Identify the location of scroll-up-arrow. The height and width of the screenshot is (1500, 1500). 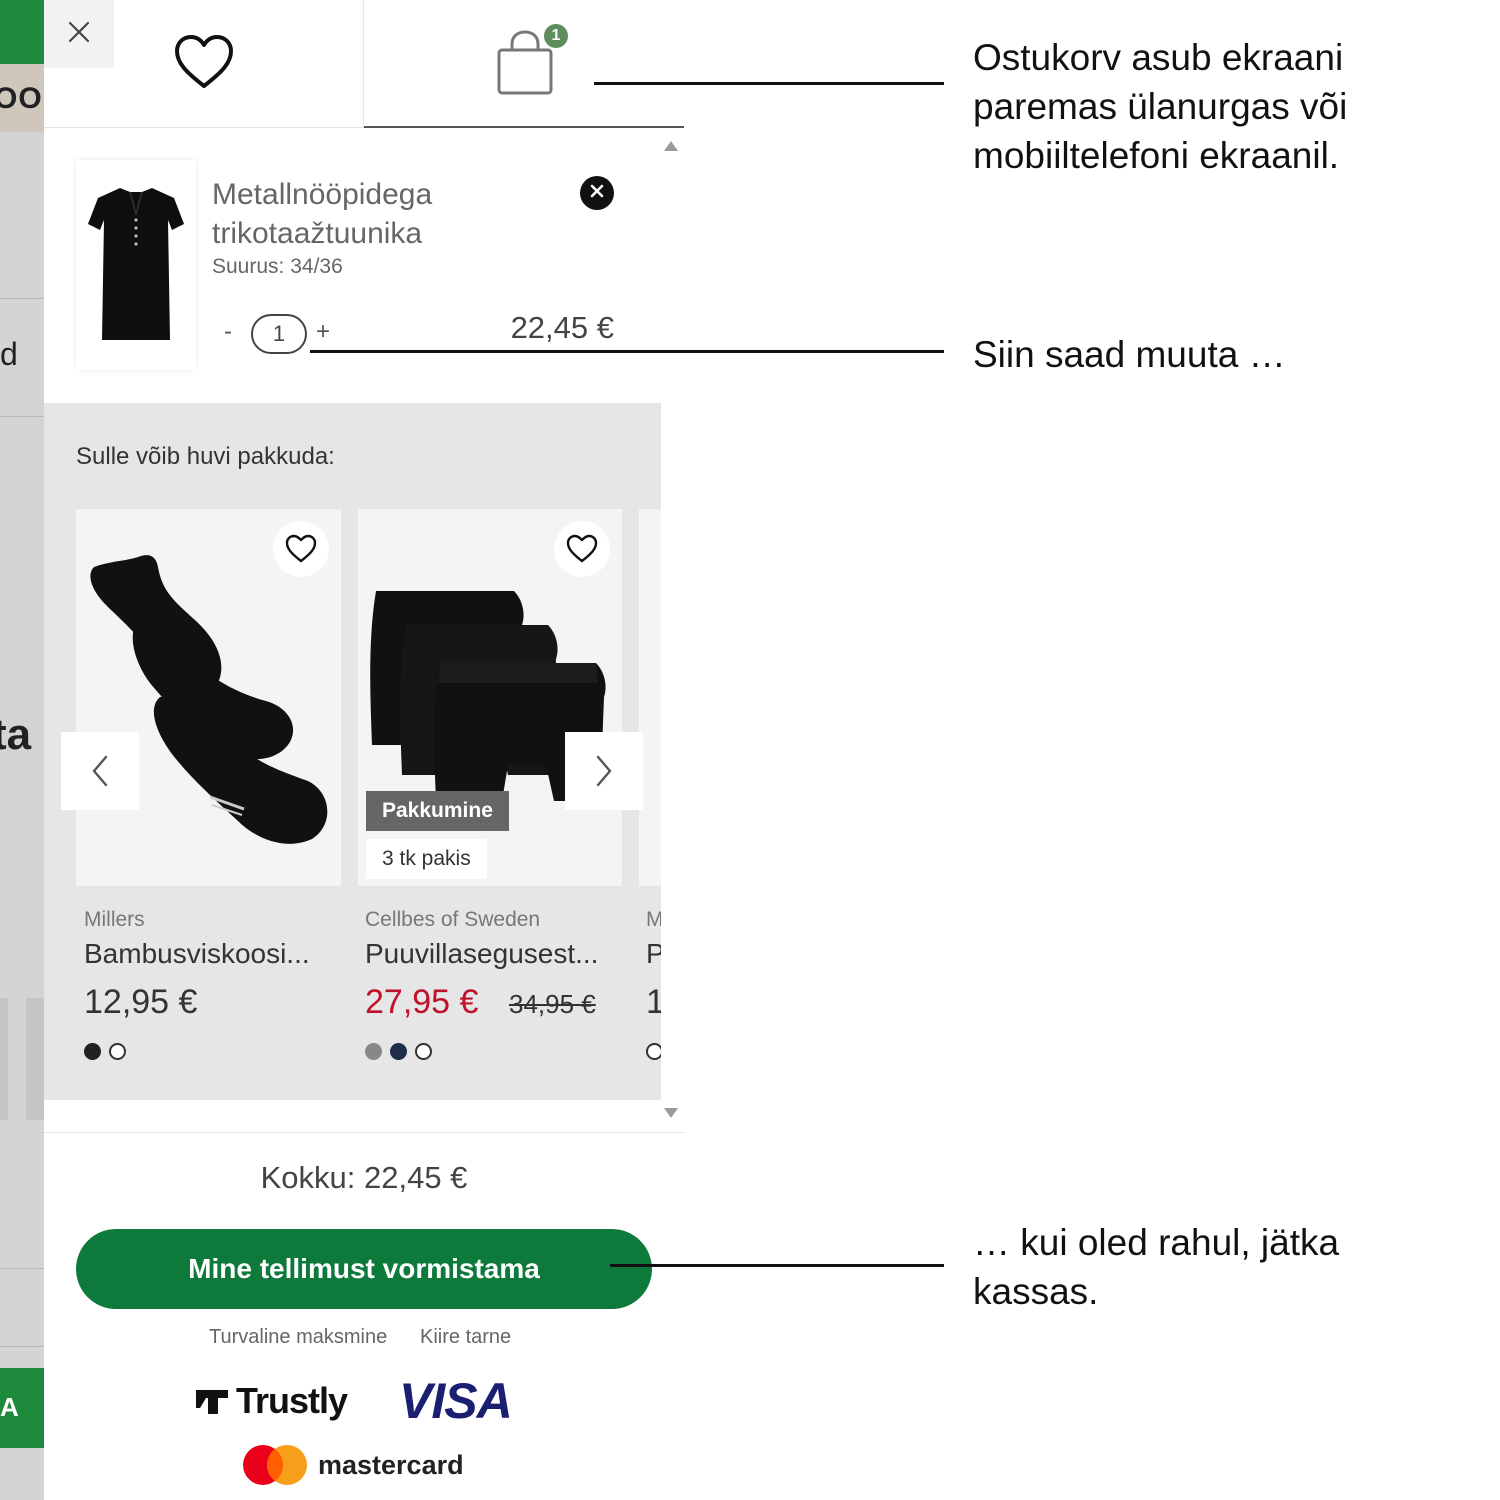
(671, 146).